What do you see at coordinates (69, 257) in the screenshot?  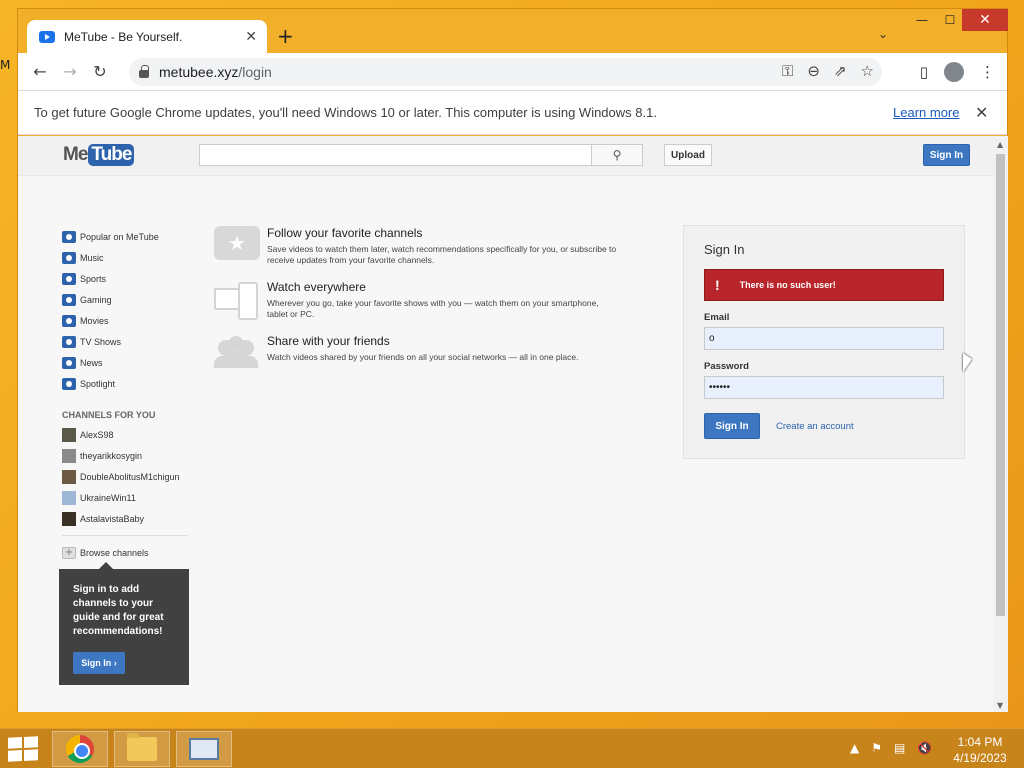 I see `music-icon` at bounding box center [69, 257].